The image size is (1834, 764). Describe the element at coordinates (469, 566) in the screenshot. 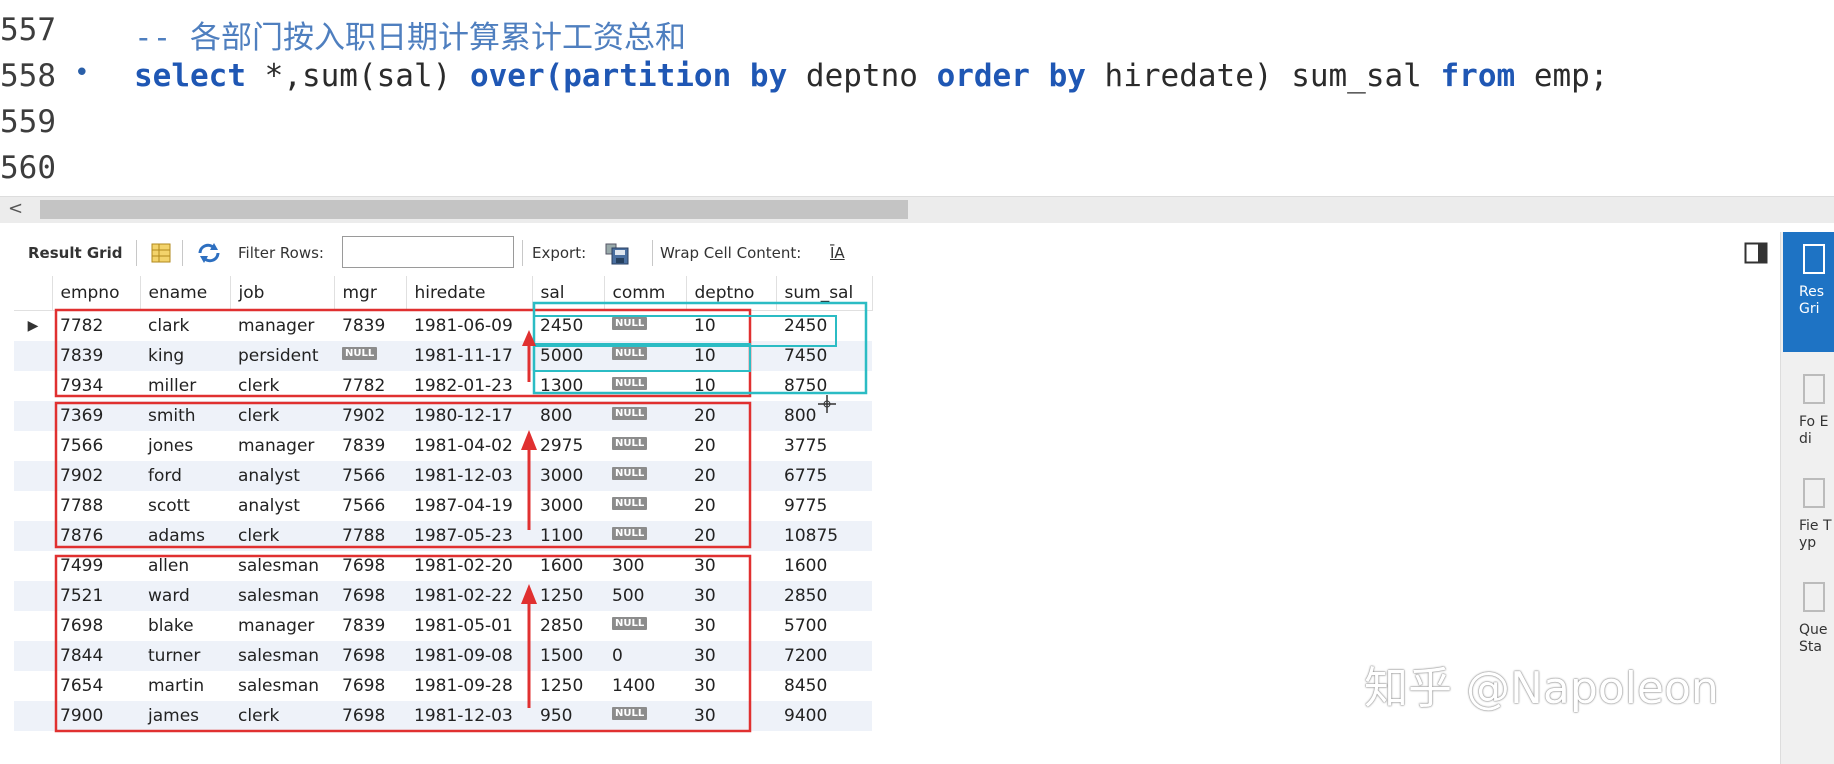

I see `cell-hiredate: 1981-02-20` at that location.